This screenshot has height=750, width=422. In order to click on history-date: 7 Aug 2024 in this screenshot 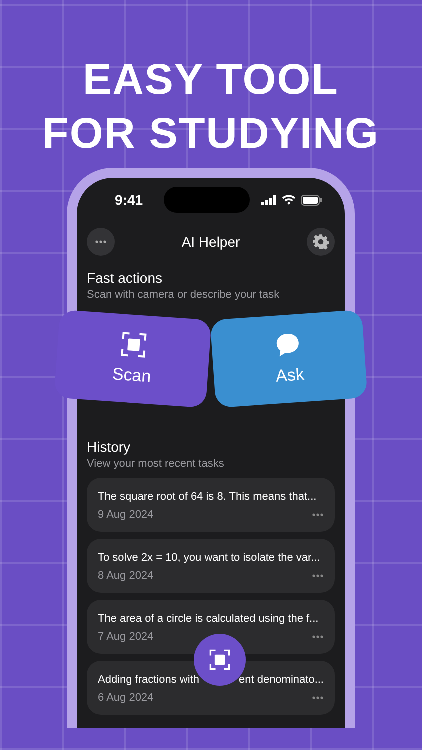, I will do `click(126, 637)`.